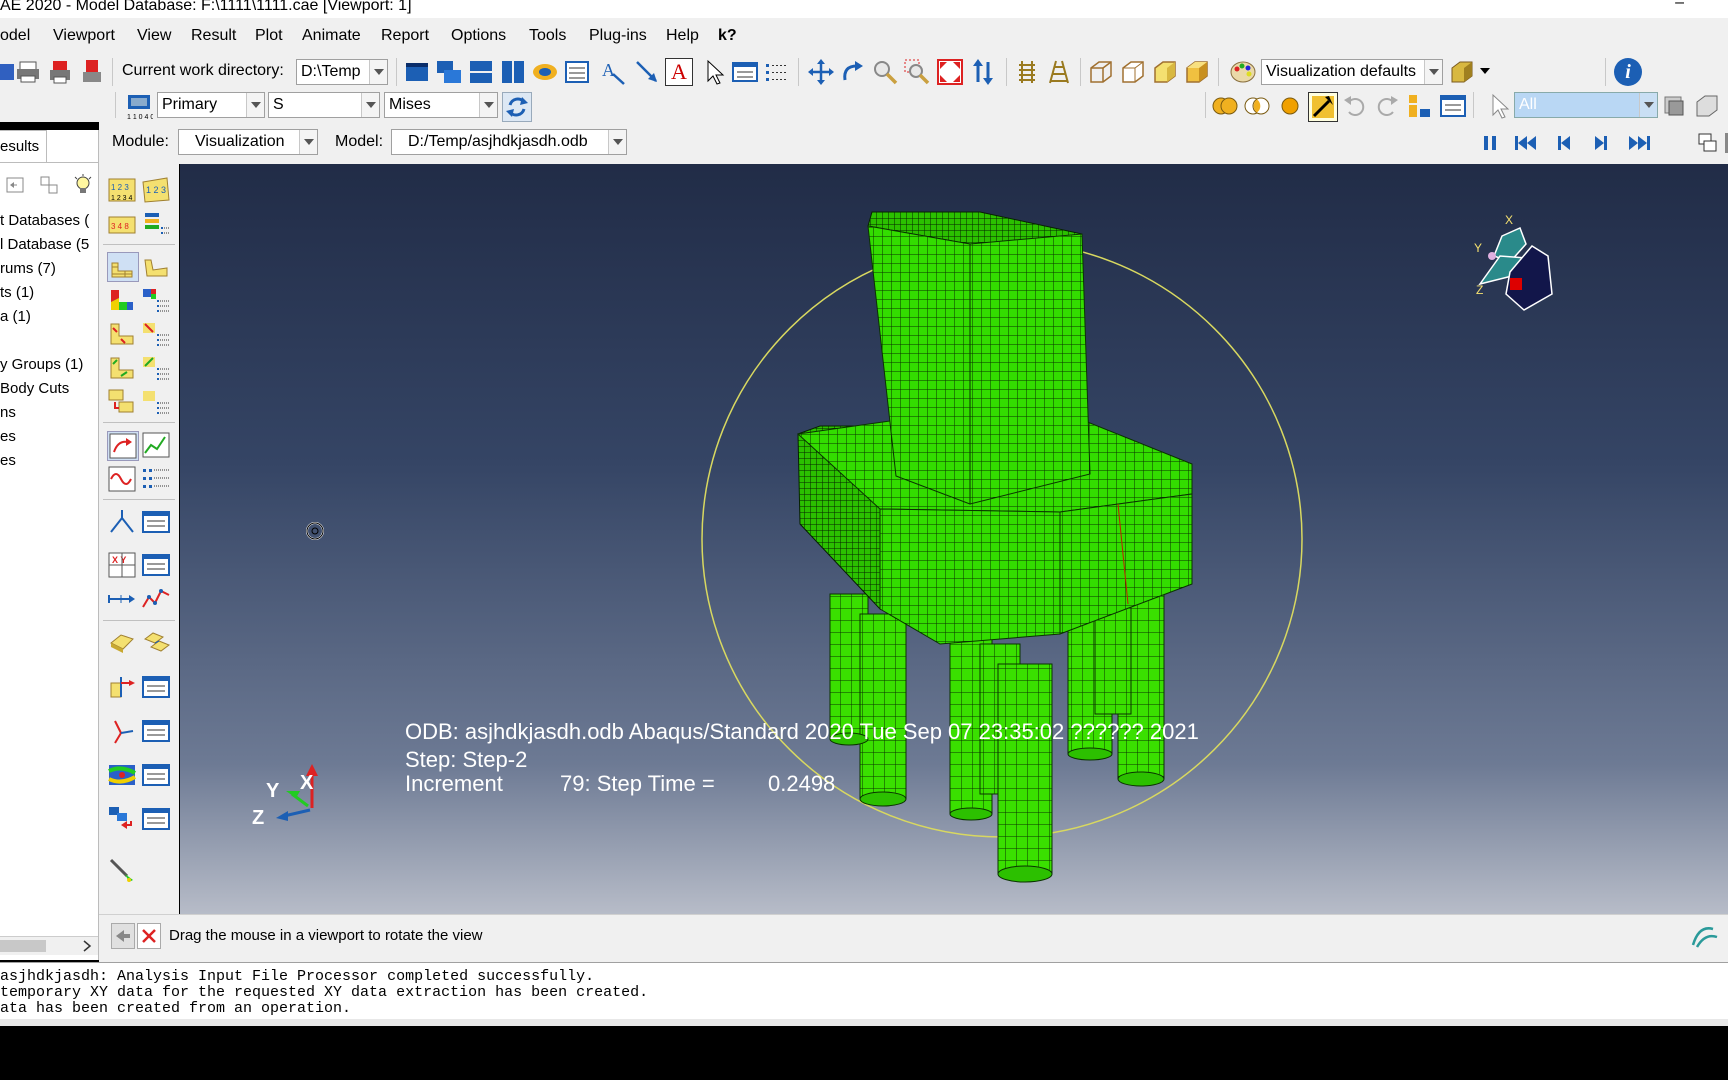  Describe the element at coordinates (122, 402) in the screenshot. I see `allow-multiple-plot-states-icon` at that location.